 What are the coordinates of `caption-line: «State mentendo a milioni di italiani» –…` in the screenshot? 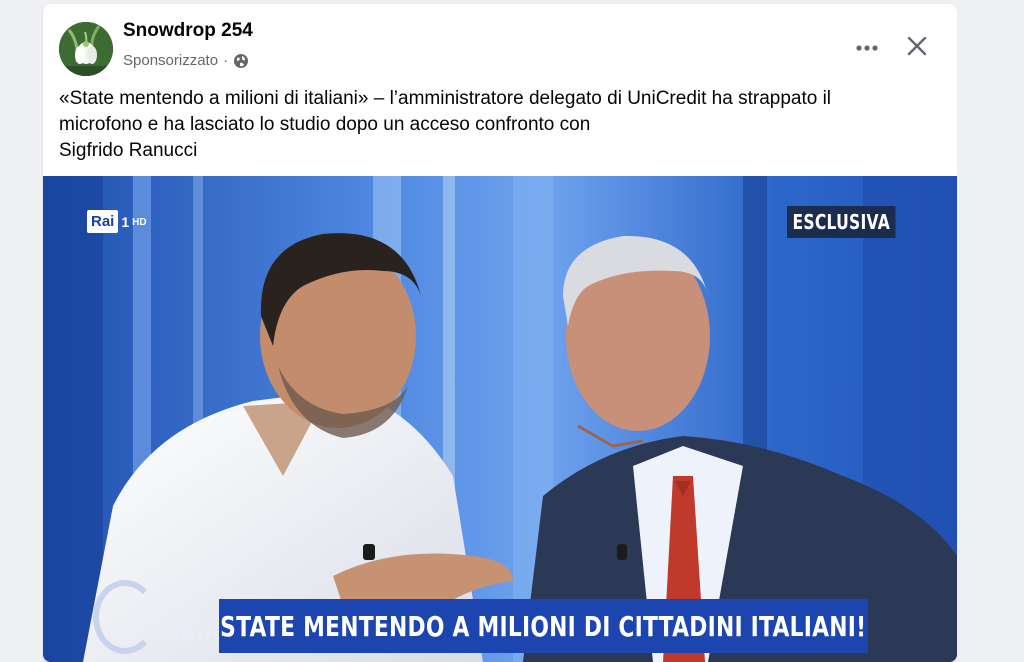 It's located at (445, 98).